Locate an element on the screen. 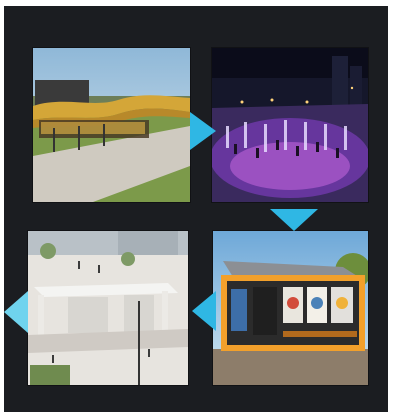 Image resolution: width=393 pixels, height=419 pixels. arrow-right-icon is located at coordinates (203, 131).